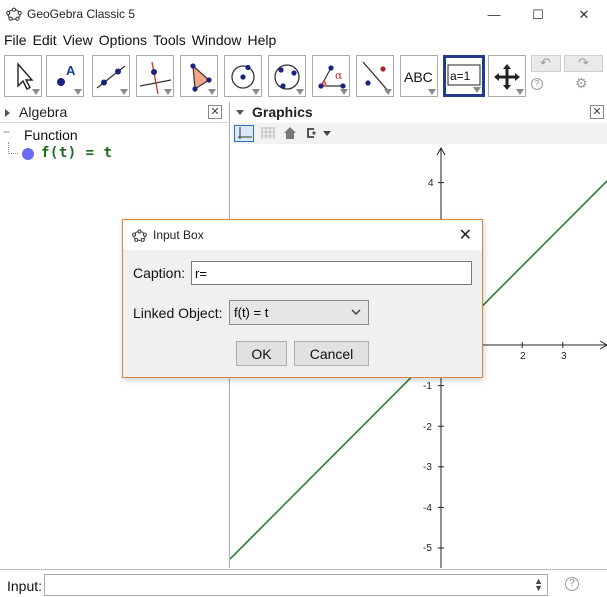 The image size is (607, 597). I want to click on axes-icon, so click(245, 133).